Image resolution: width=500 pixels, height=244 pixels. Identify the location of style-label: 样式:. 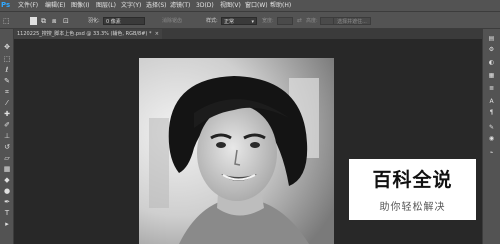
(212, 21).